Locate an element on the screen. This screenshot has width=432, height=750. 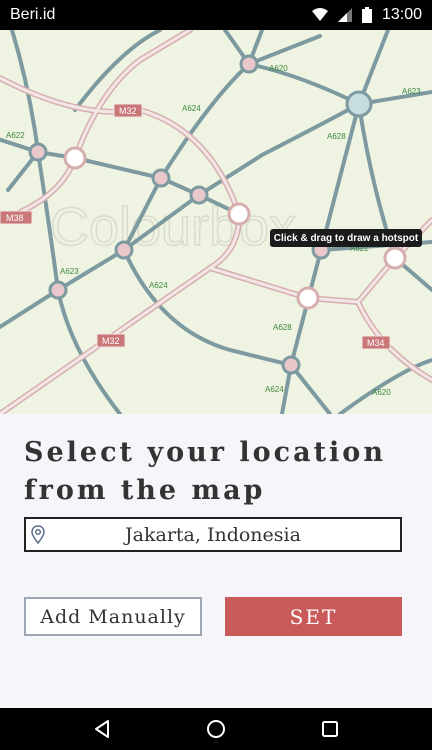
location-pin-icon is located at coordinates (38, 535).